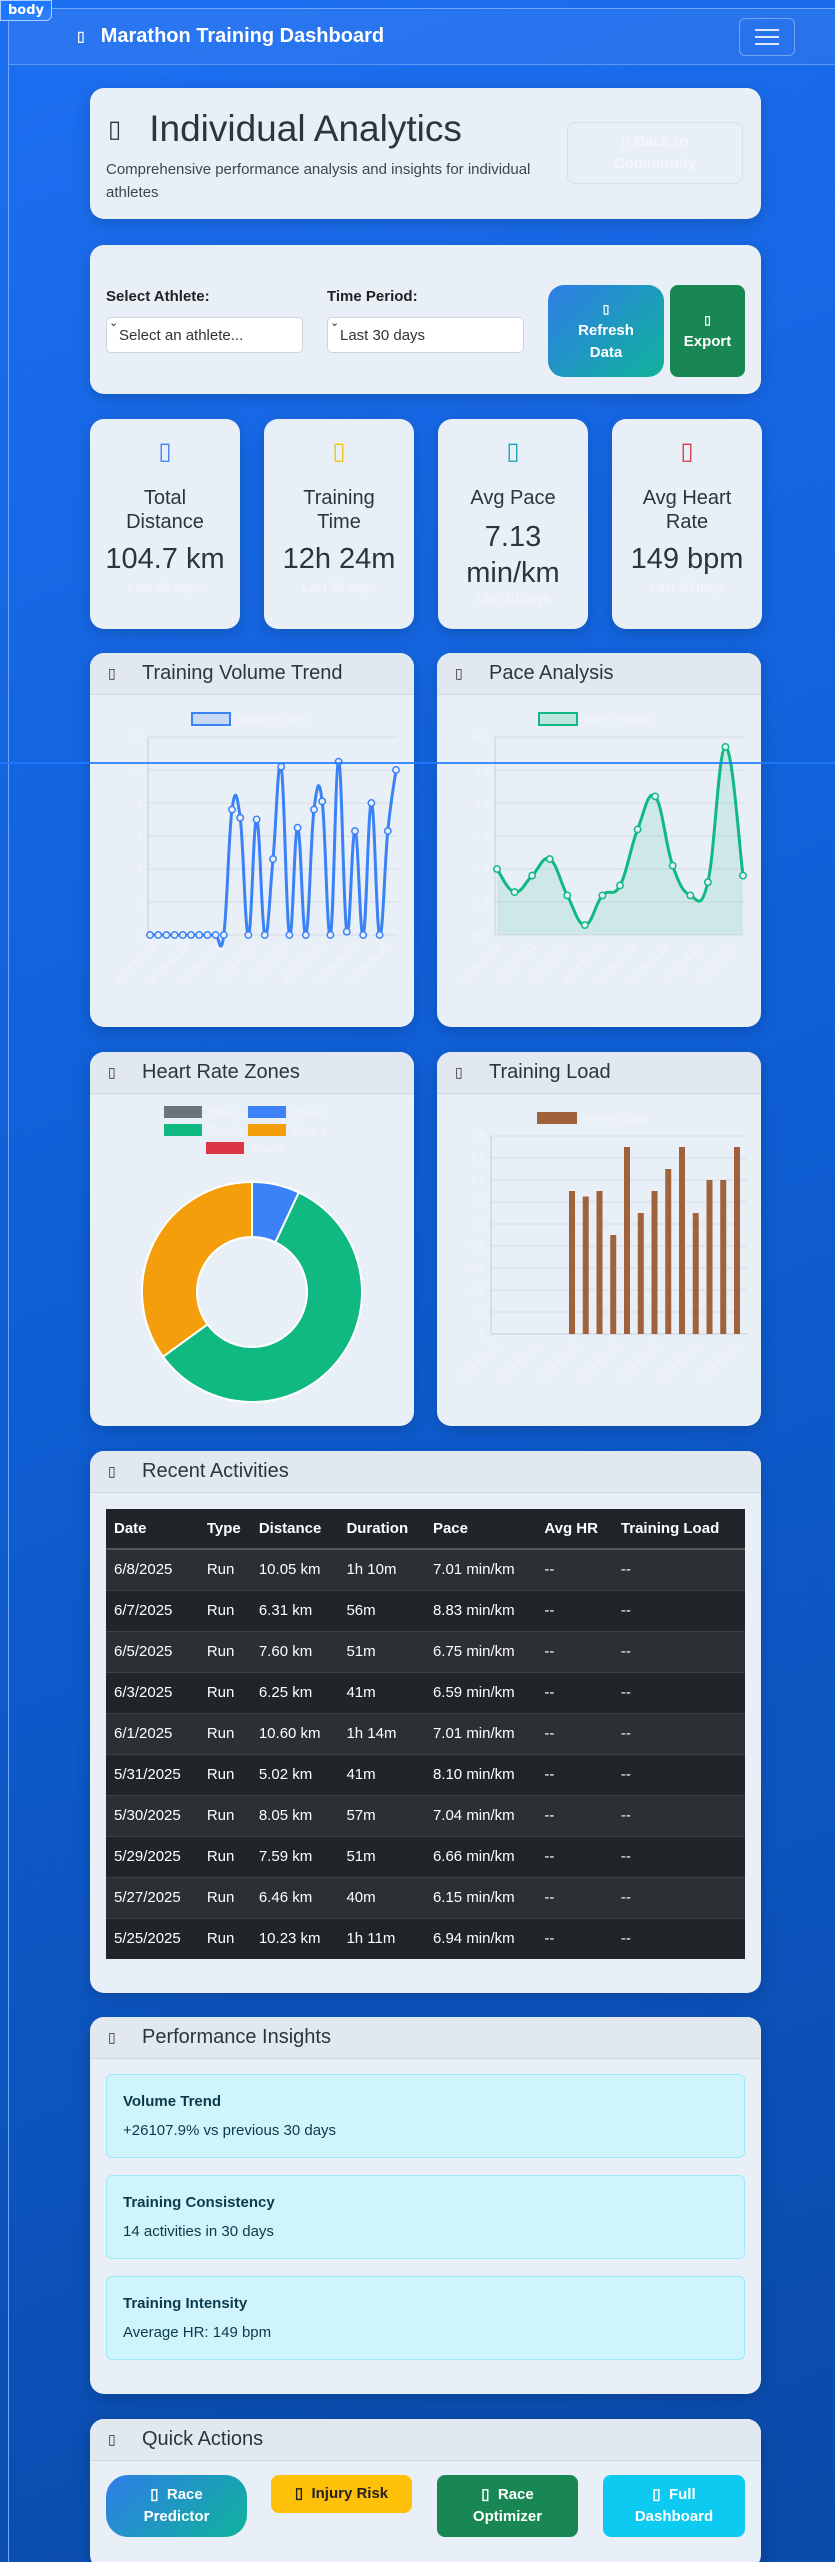  What do you see at coordinates (294, 1529) in the screenshot?
I see `column-header: Distance` at bounding box center [294, 1529].